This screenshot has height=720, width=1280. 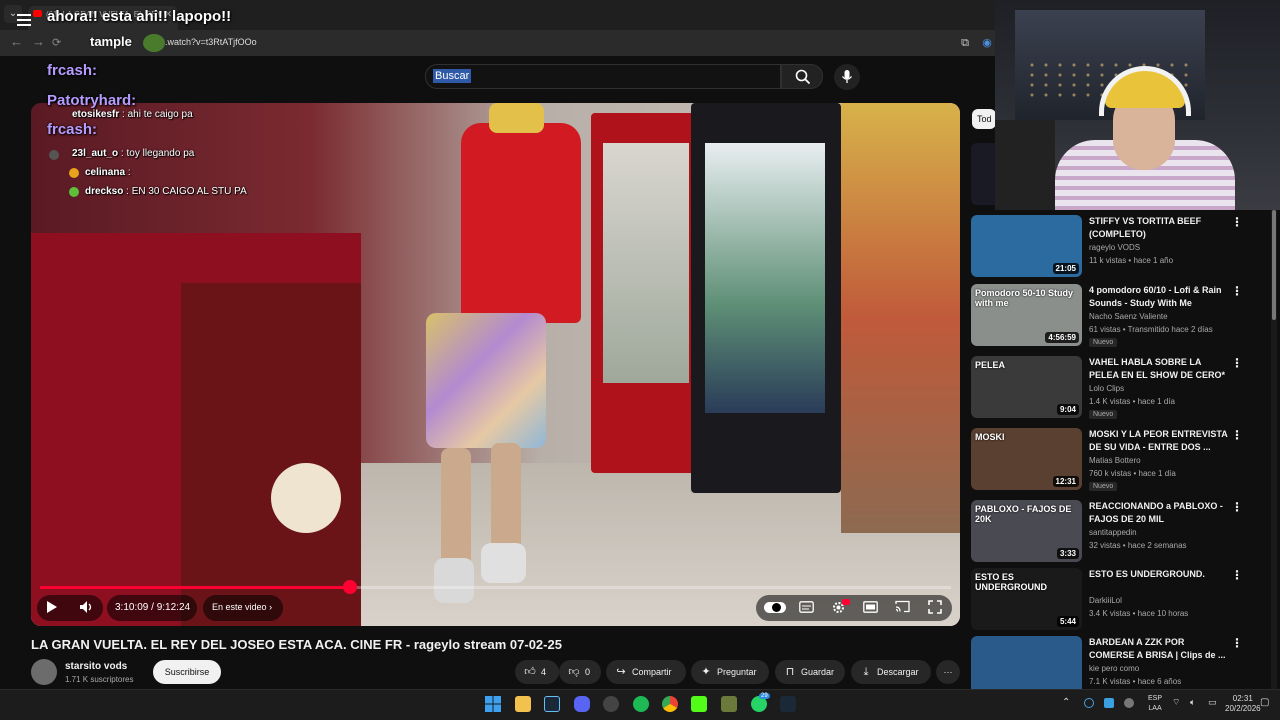 What do you see at coordinates (730, 672) in the screenshot?
I see `ask-button: ✦ Preguntar` at bounding box center [730, 672].